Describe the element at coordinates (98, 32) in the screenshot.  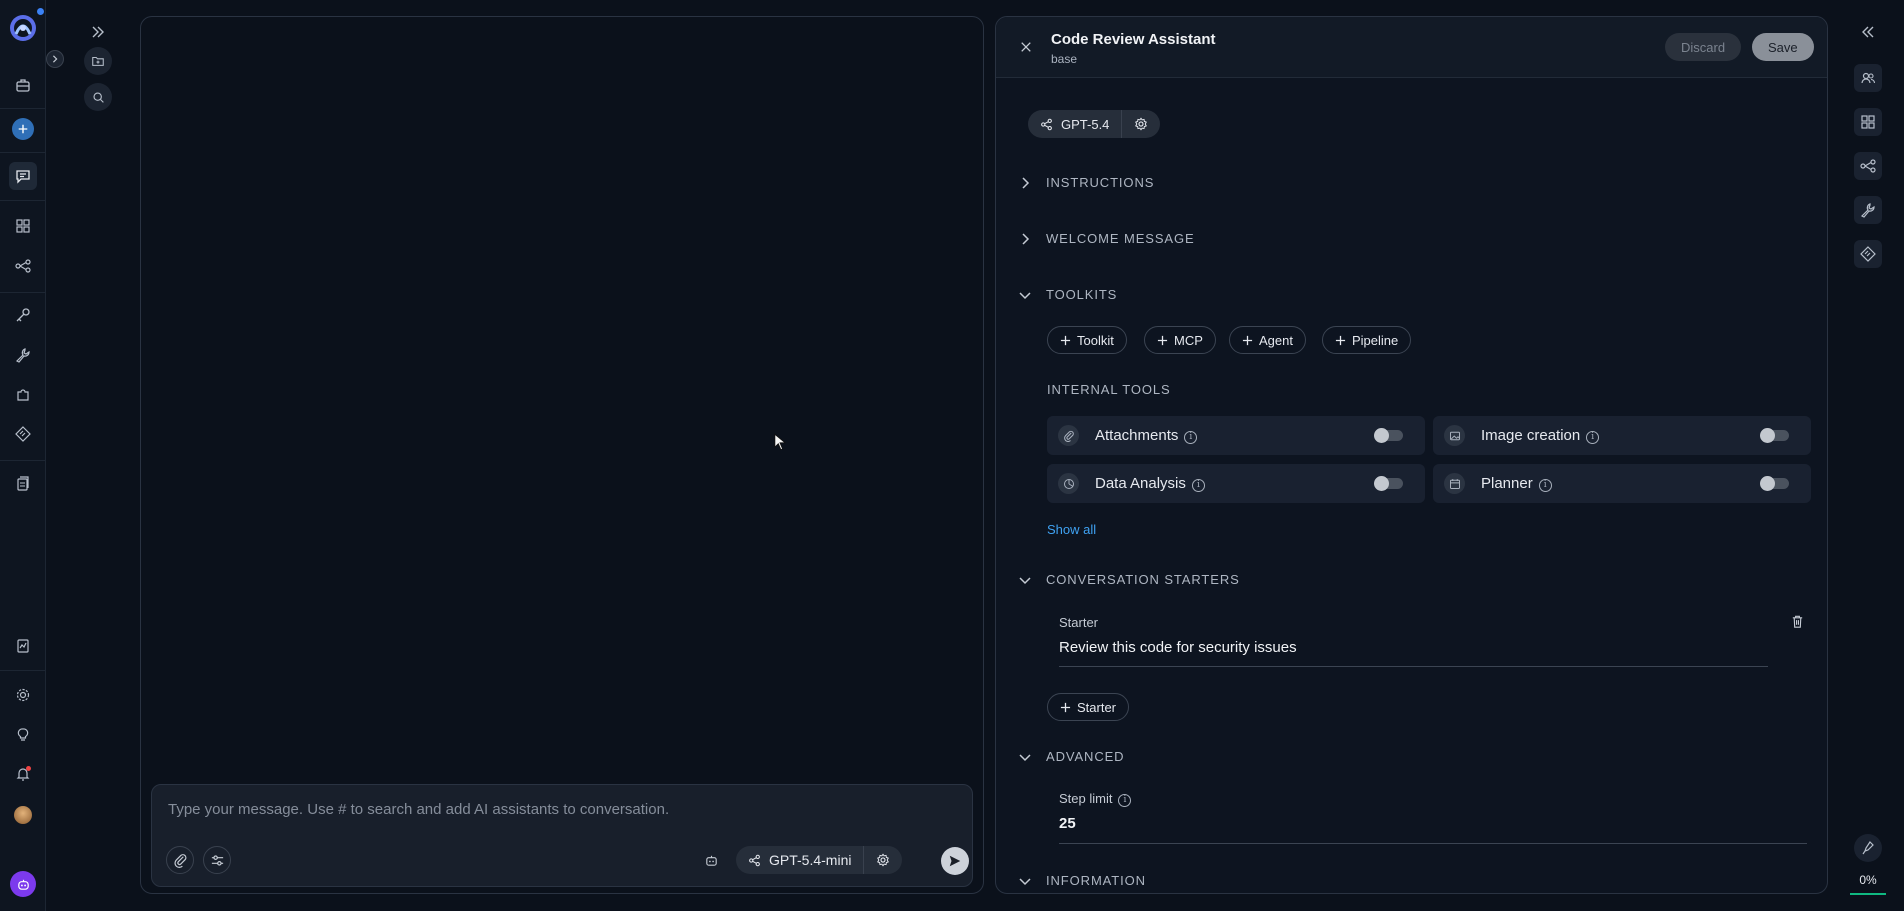
I see `expand-panel-chevrons-icon` at that location.